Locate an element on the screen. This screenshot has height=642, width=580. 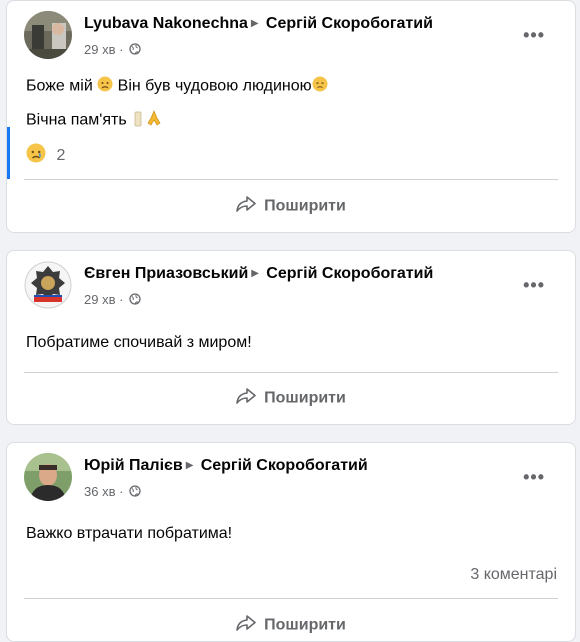
post-header: Юрій Палієв ▶ Сергій Скоробогатий is located at coordinates (226, 466).